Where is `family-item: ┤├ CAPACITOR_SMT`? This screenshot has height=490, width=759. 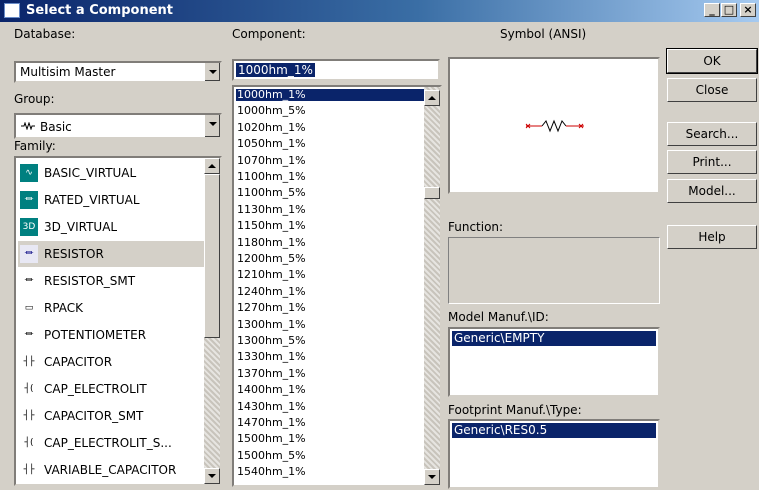 family-item: ┤├ CAPACITOR_SMT is located at coordinates (111, 416).